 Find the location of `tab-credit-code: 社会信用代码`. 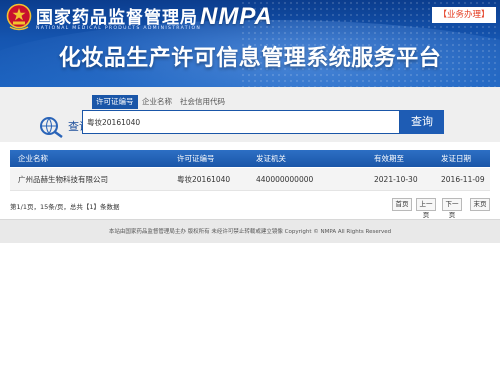

tab-credit-code: 社会信用代码 is located at coordinates (202, 102).